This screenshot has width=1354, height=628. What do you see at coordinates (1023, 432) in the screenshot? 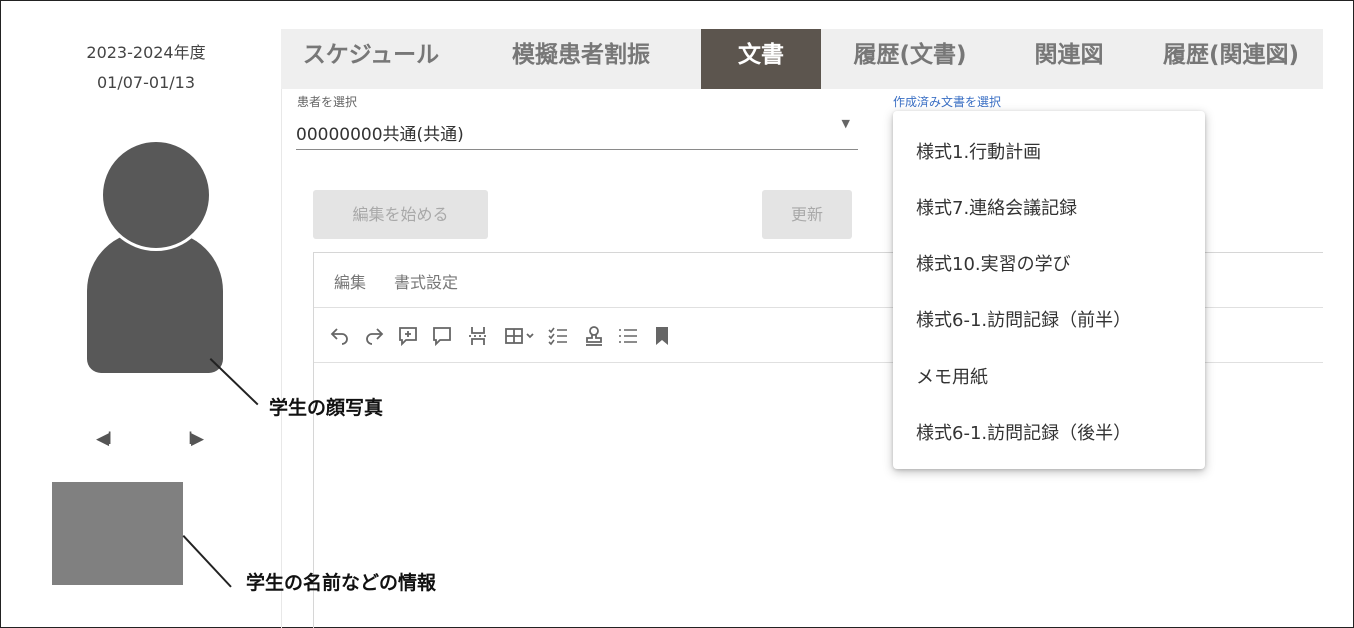
I see `document-option: 様式6-1.訪問記録（後半）` at bounding box center [1023, 432].